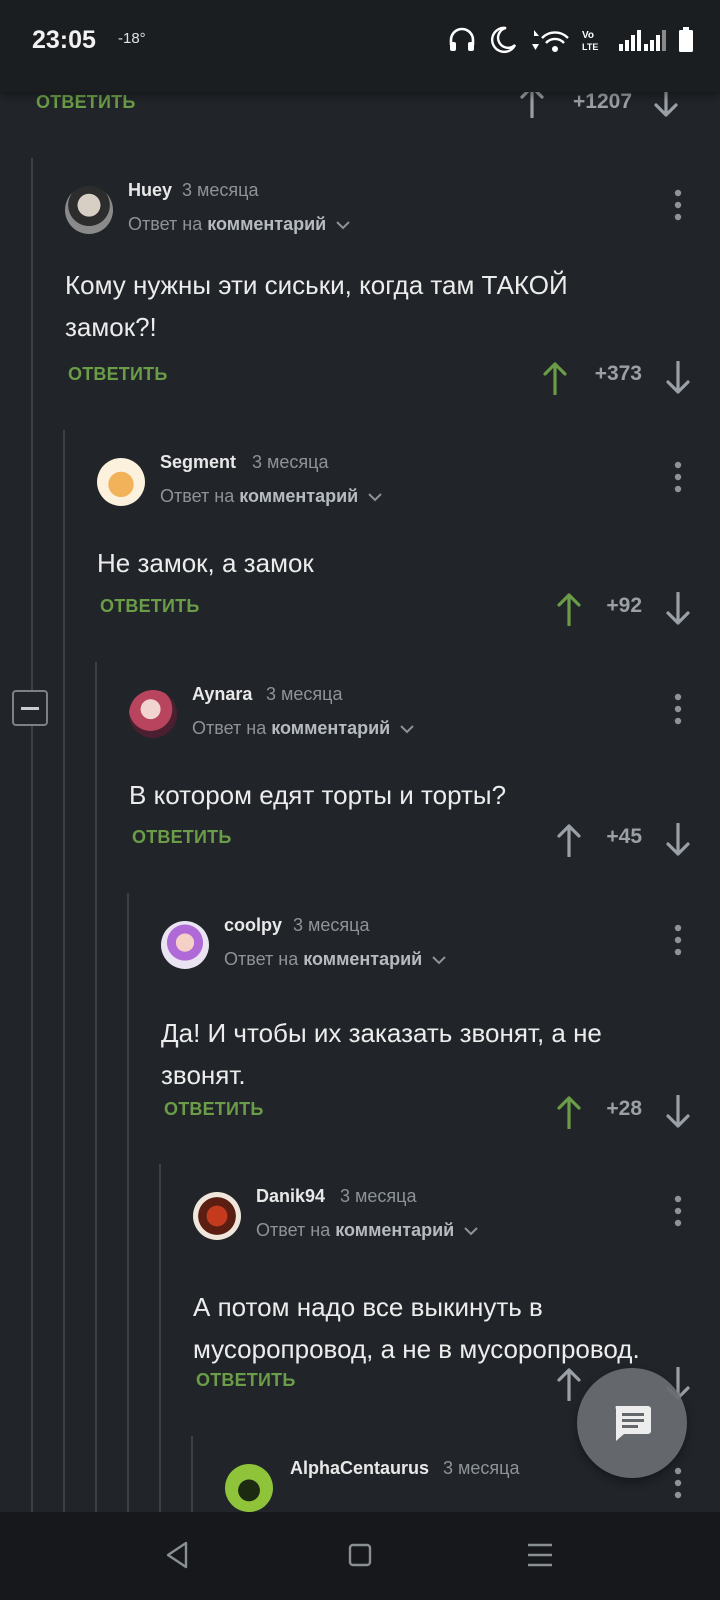 The image size is (720, 1600). I want to click on chat-fab-button, so click(632, 1423).